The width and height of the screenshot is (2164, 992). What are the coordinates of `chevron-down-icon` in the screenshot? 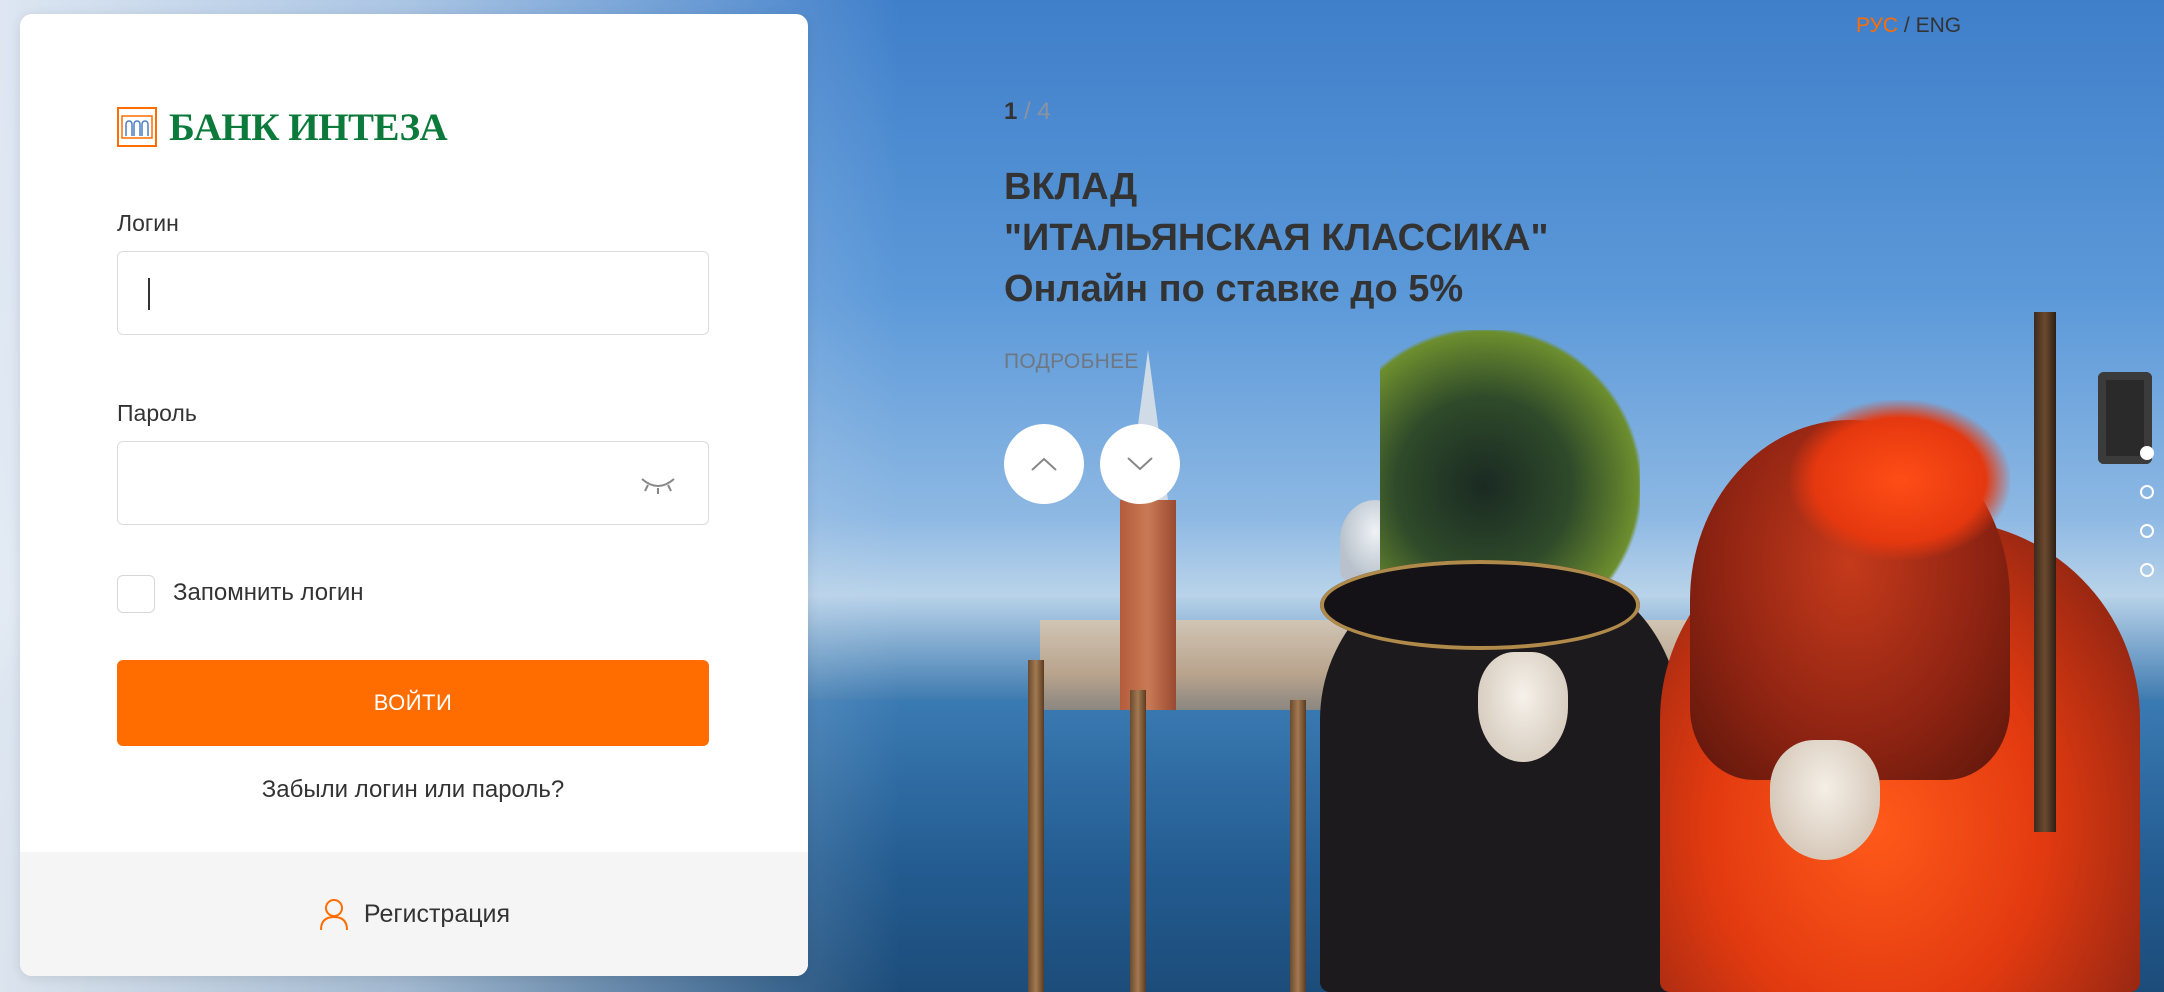 It's located at (1140, 464).